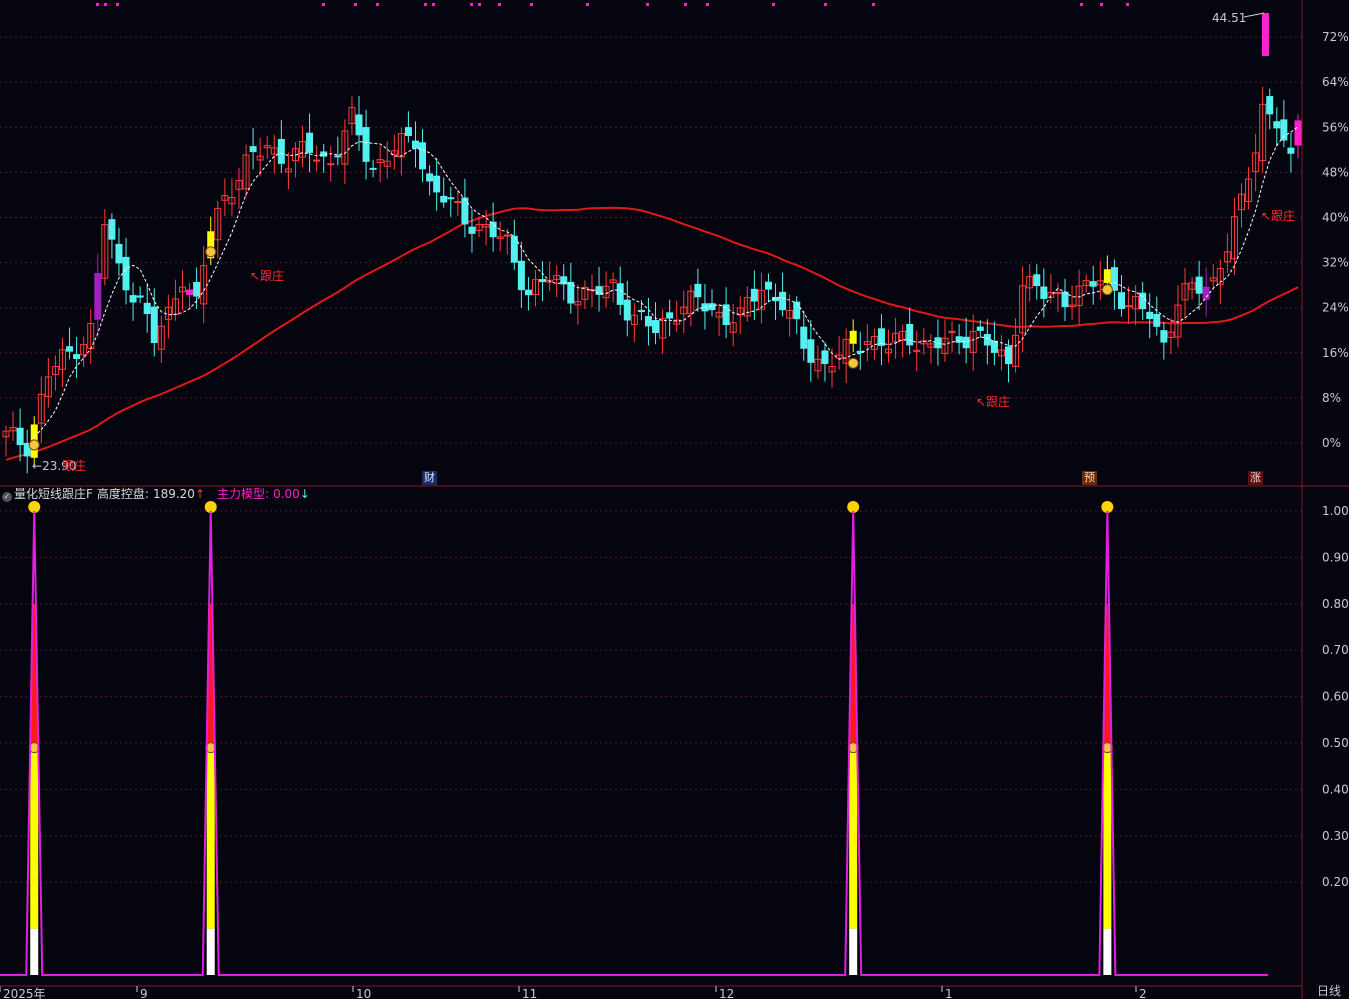  Describe the element at coordinates (1255, 478) in the screenshot. I see `event-marker-zhang: 涨` at that location.